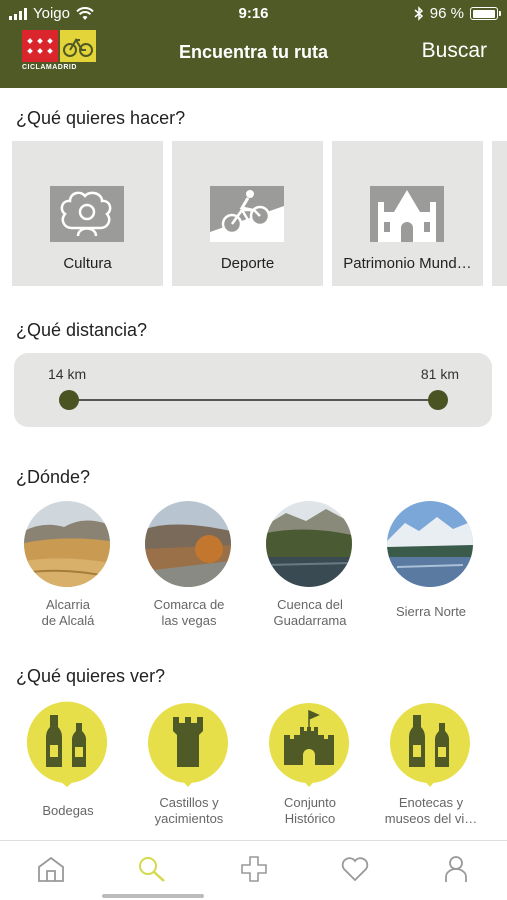  Describe the element at coordinates (454, 51) in the screenshot. I see `search-button: Buscar` at that location.